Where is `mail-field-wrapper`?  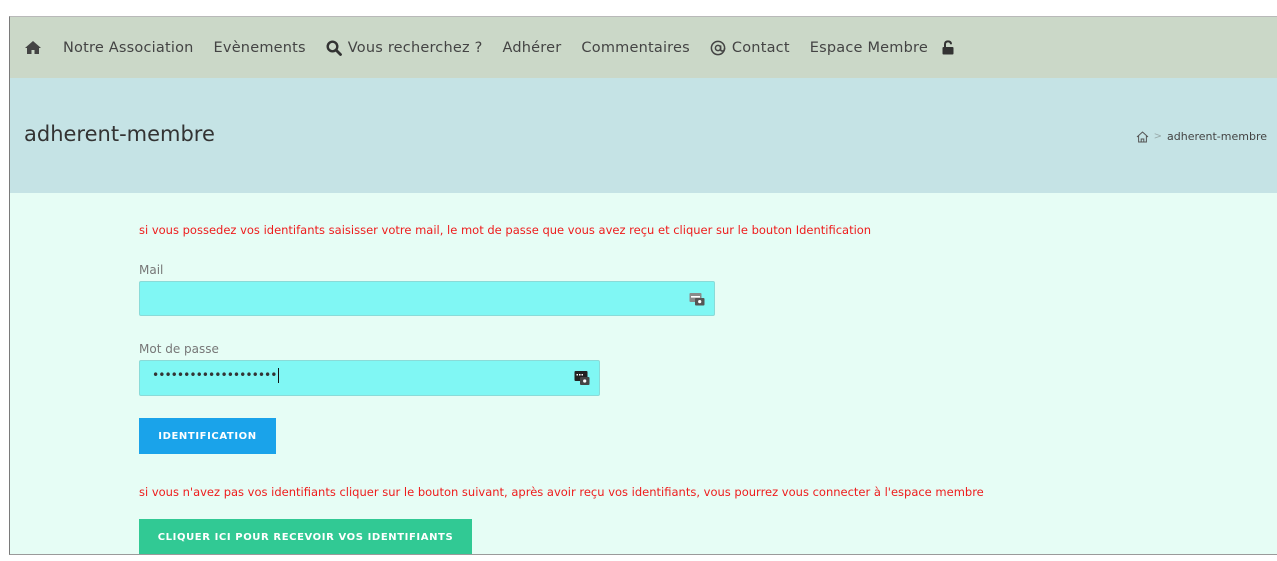
mail-field-wrapper is located at coordinates (427, 298).